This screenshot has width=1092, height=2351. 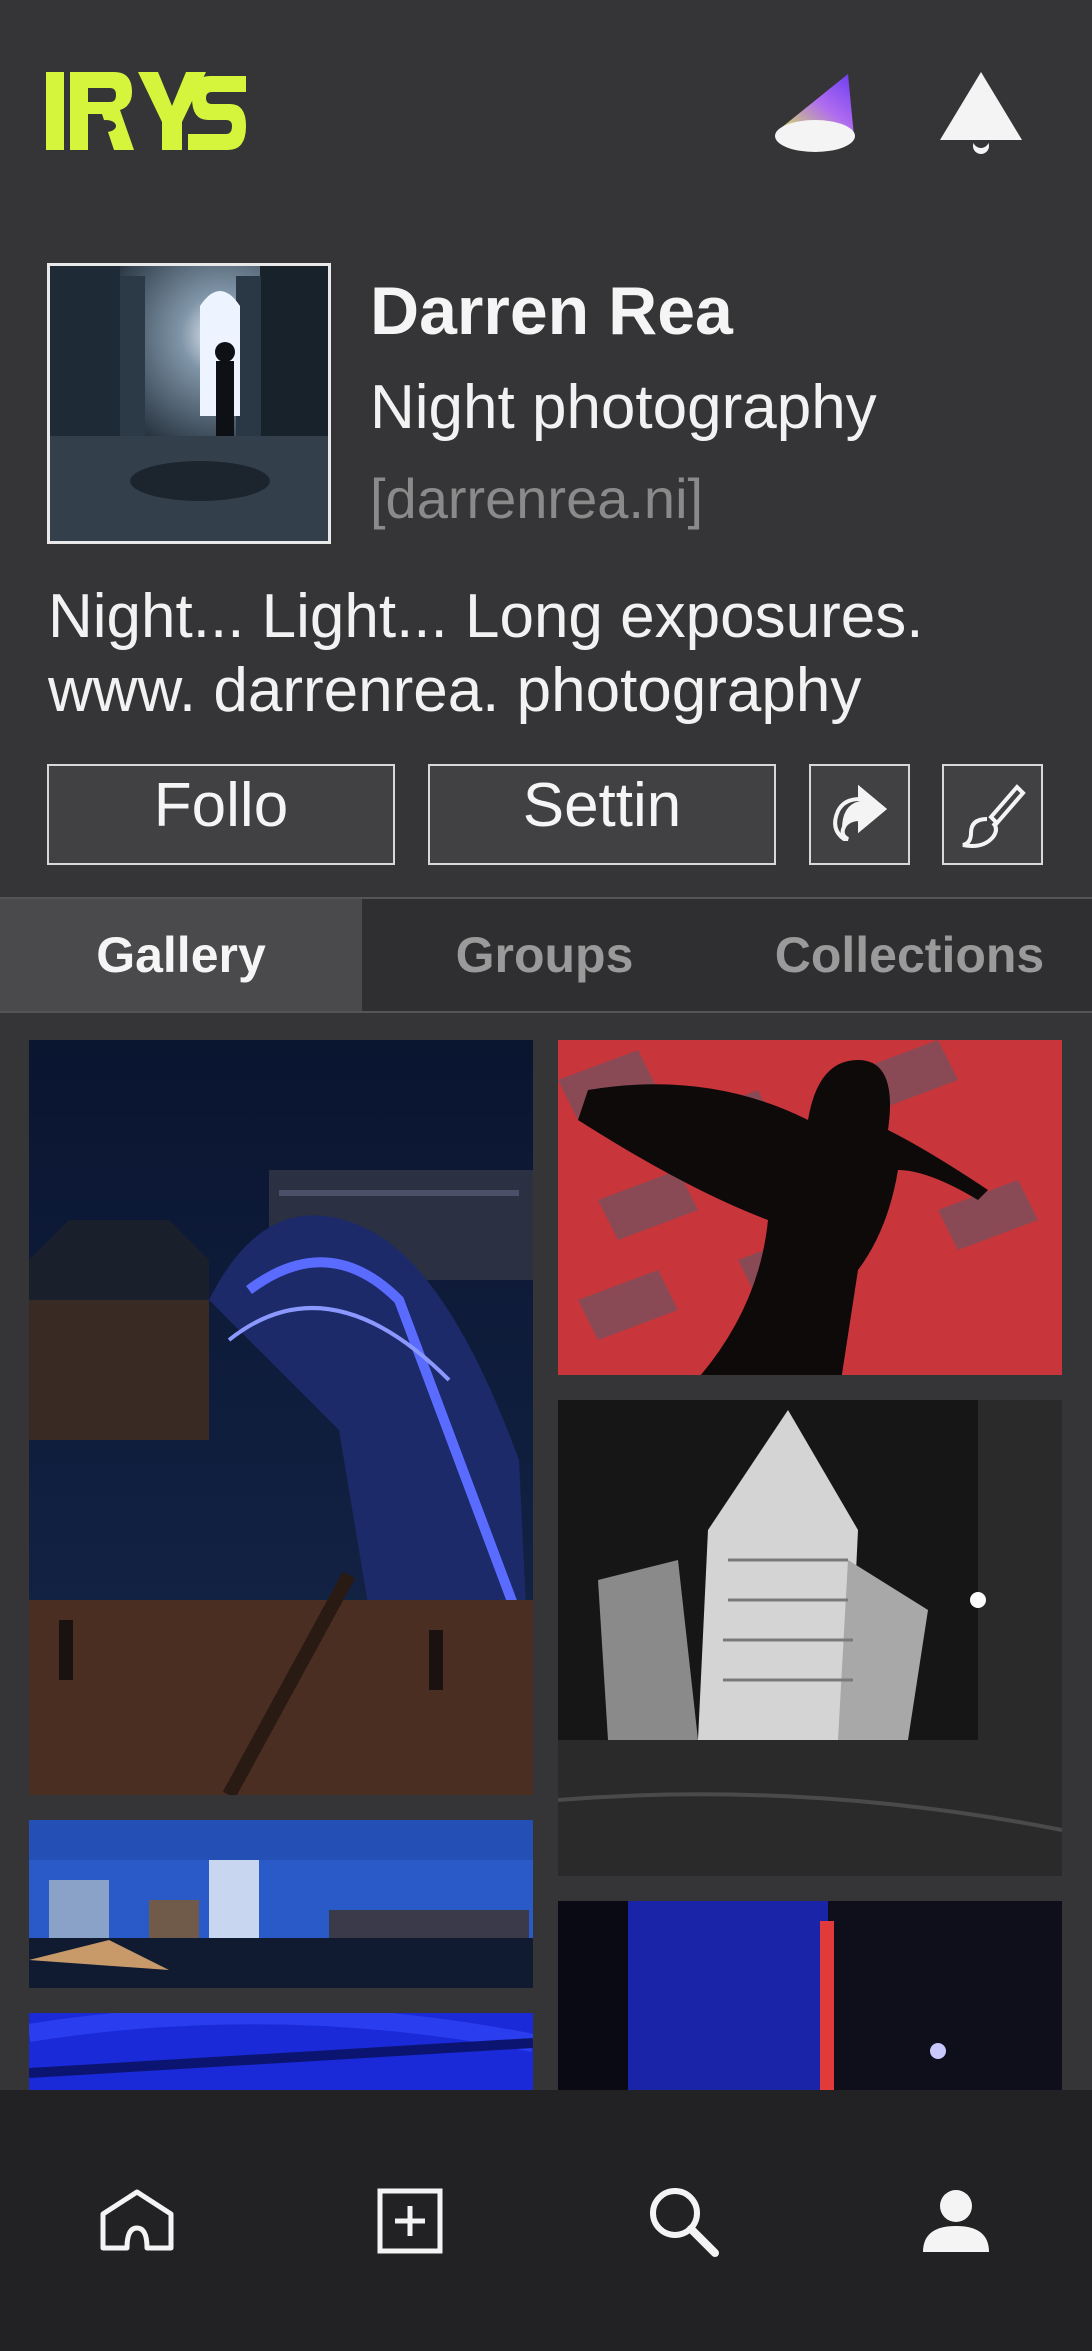 I want to click on harbour-panorama-photo, so click(x=281, y=1904).